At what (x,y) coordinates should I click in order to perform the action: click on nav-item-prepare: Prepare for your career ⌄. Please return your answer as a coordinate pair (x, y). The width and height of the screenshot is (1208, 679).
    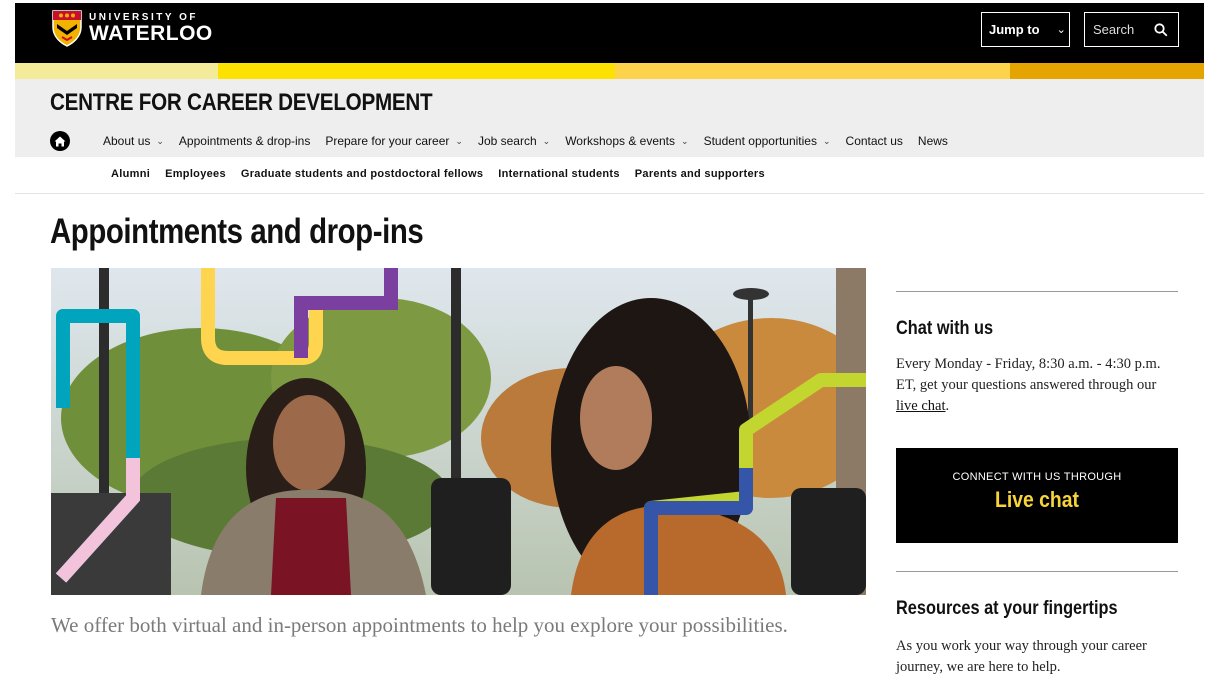
    Looking at the image, I should click on (394, 141).